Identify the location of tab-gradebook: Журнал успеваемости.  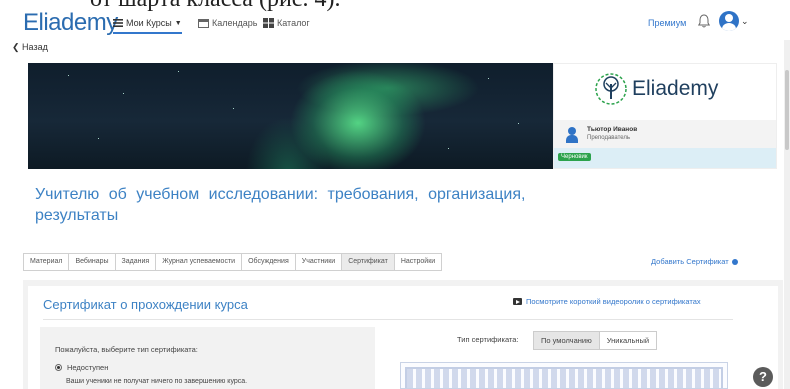
(199, 262).